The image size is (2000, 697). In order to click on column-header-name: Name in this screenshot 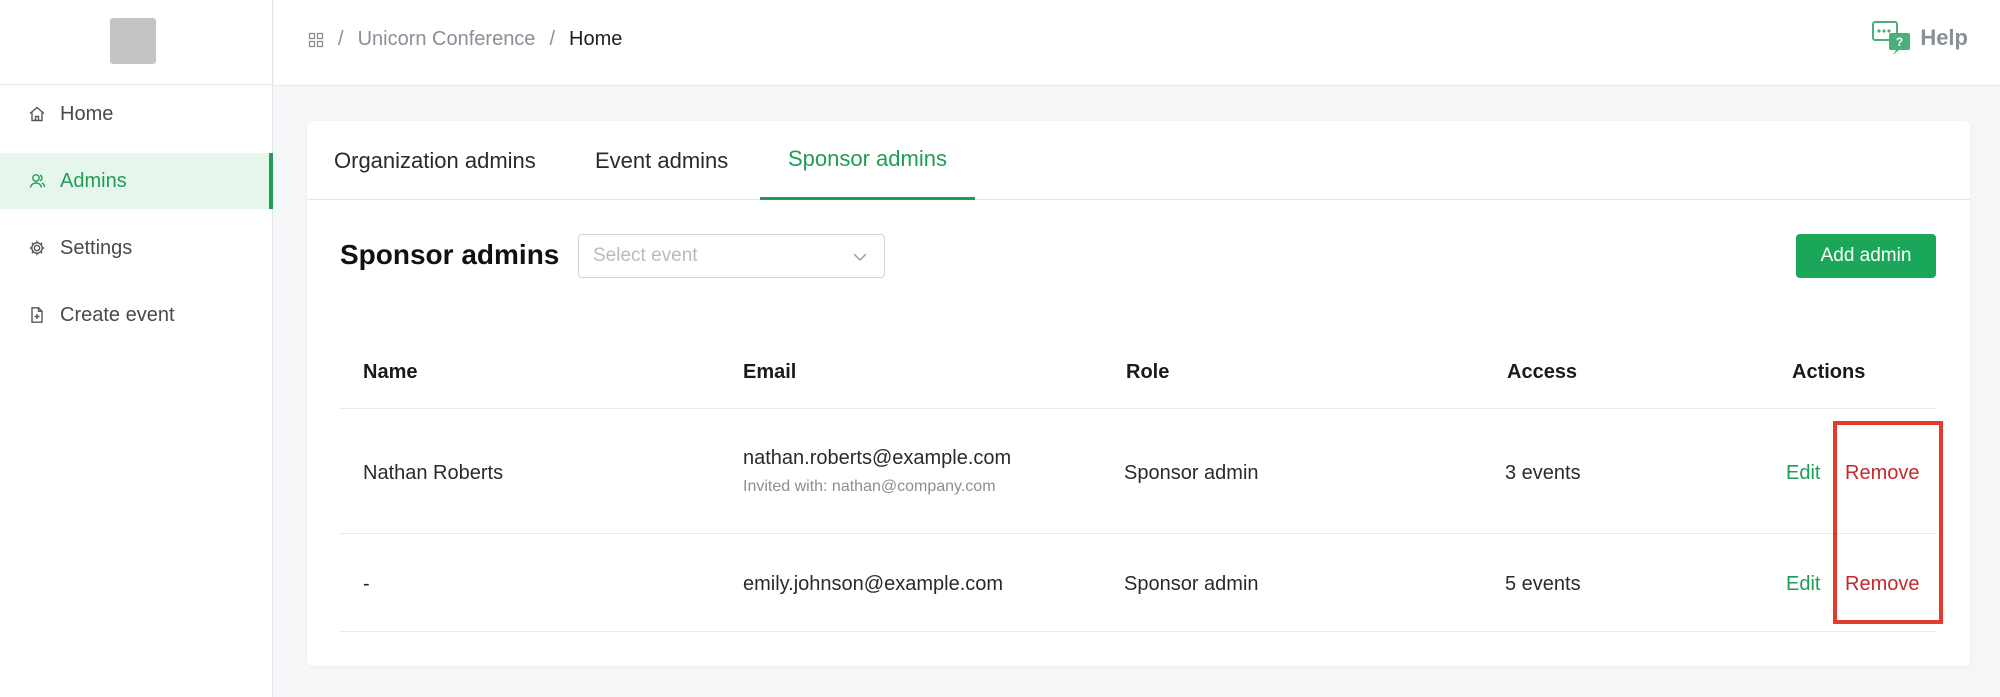, I will do `click(390, 372)`.